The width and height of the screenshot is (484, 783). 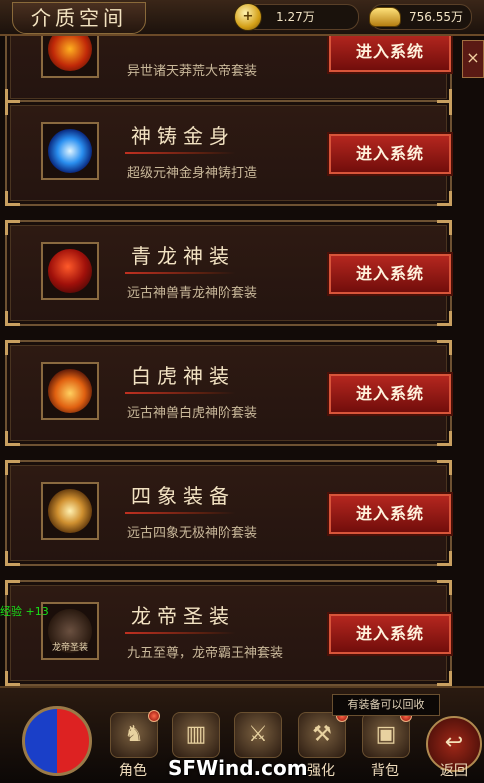 I want to click on card-desc: 九五至尊，龙帝霸王神套装, so click(x=205, y=653).